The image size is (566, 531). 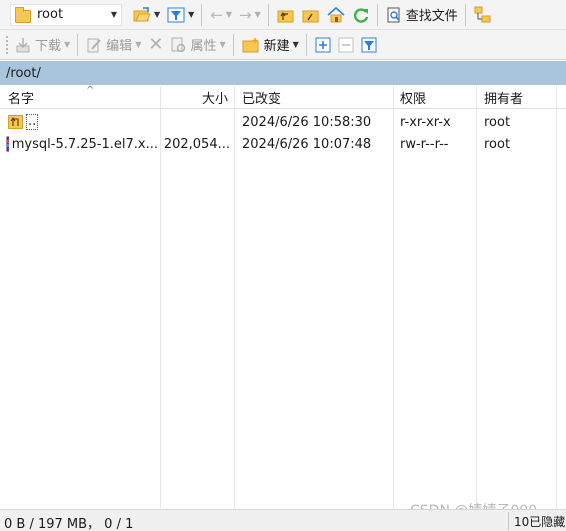 I want to click on home-icon, so click(x=336, y=14).